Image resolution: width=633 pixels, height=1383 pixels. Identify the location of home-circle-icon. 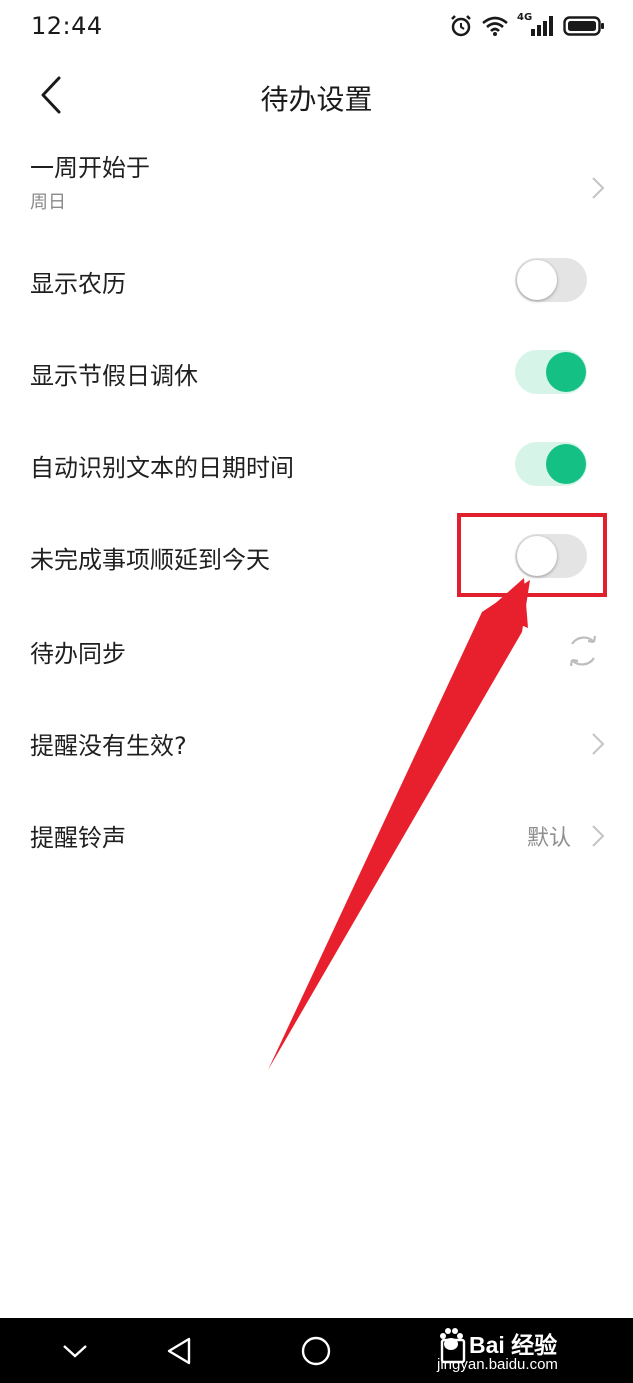
(316, 1350).